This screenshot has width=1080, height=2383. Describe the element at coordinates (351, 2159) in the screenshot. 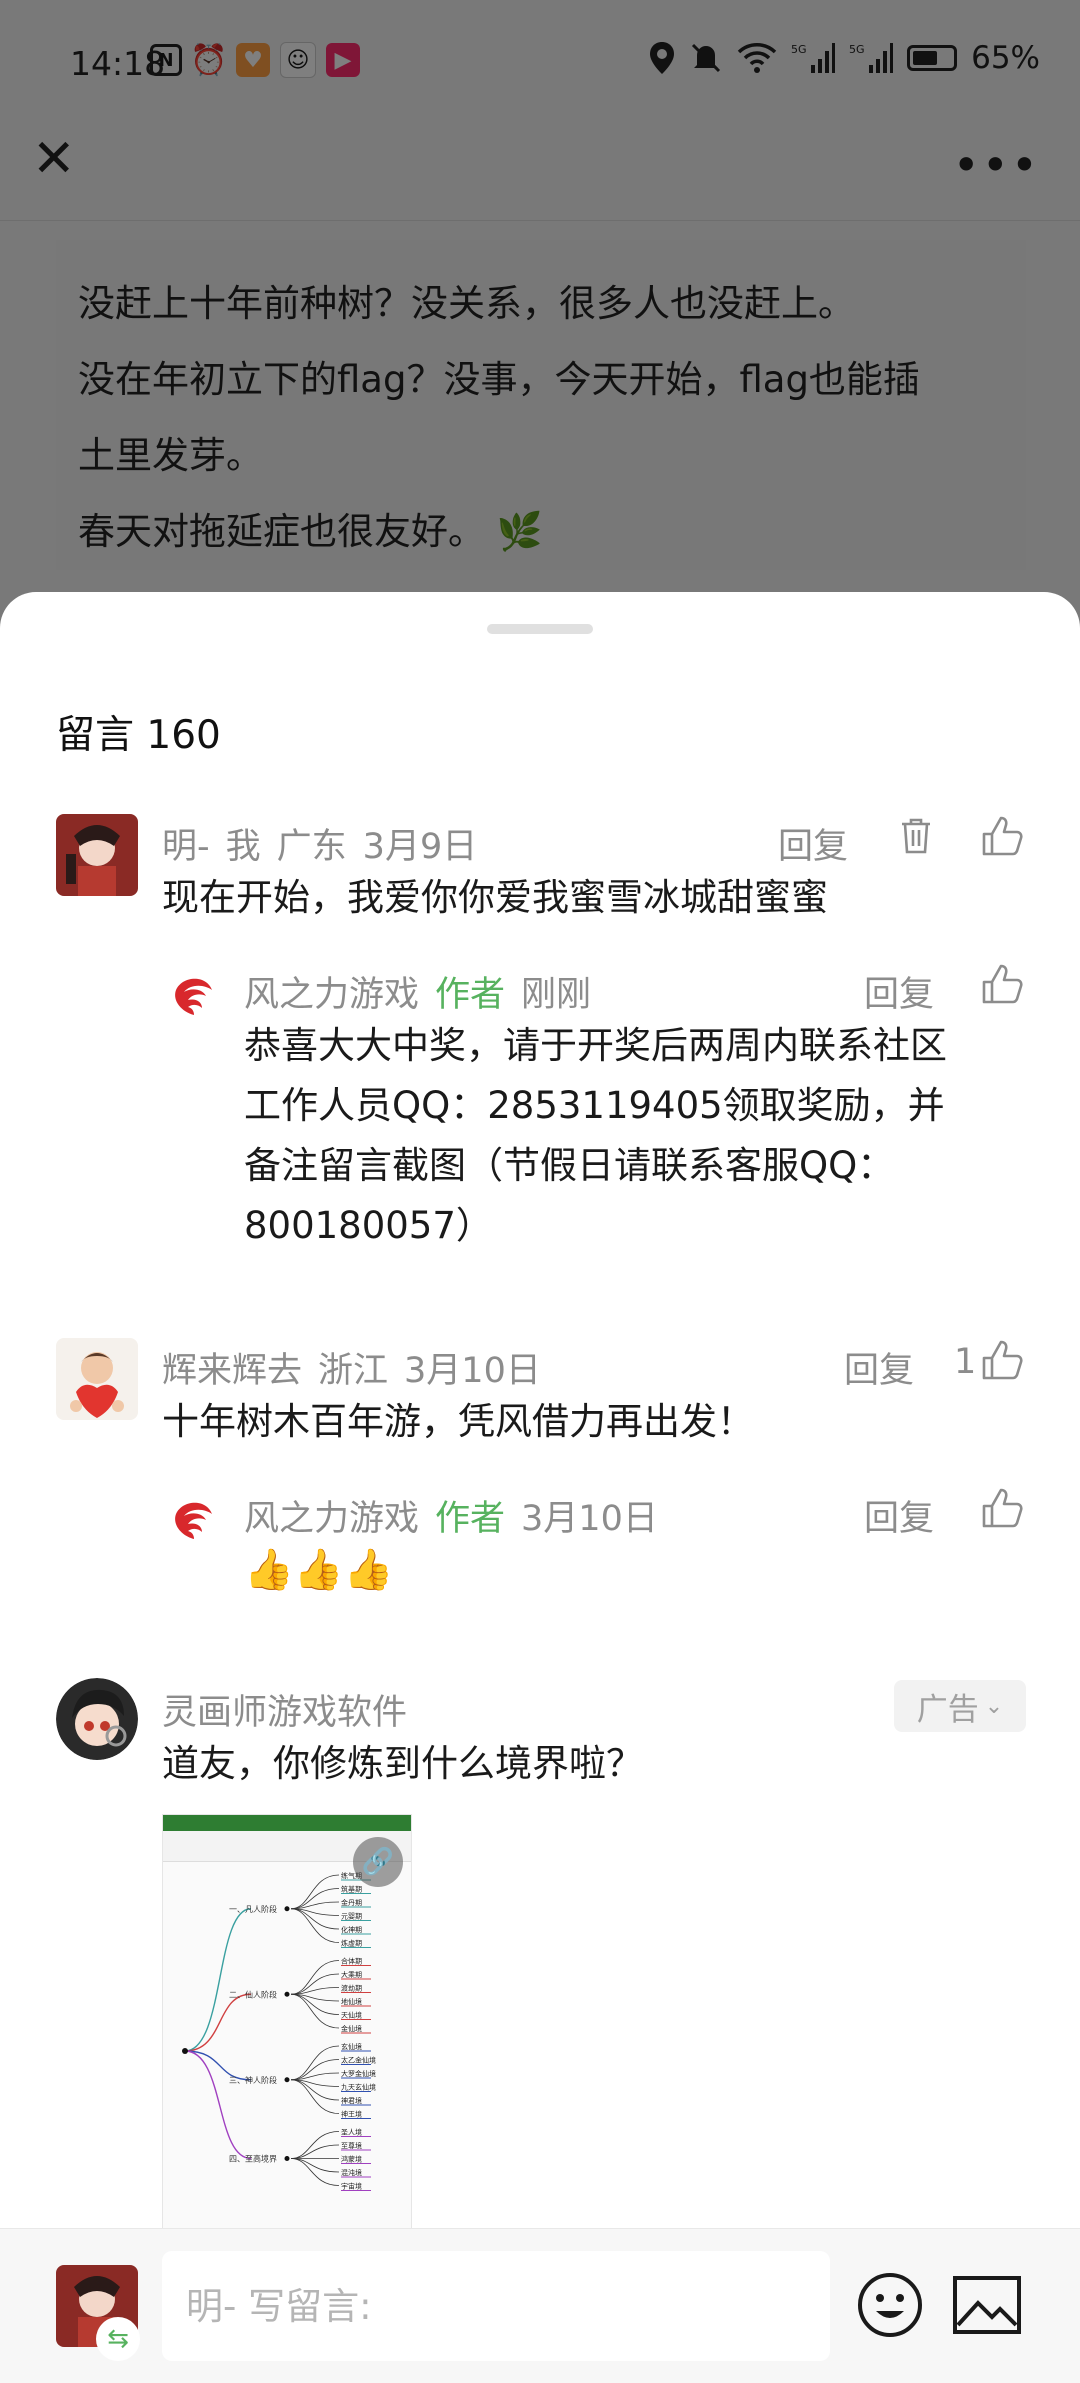

I see `mindmap-leaf-label: 鸿蒙境` at that location.